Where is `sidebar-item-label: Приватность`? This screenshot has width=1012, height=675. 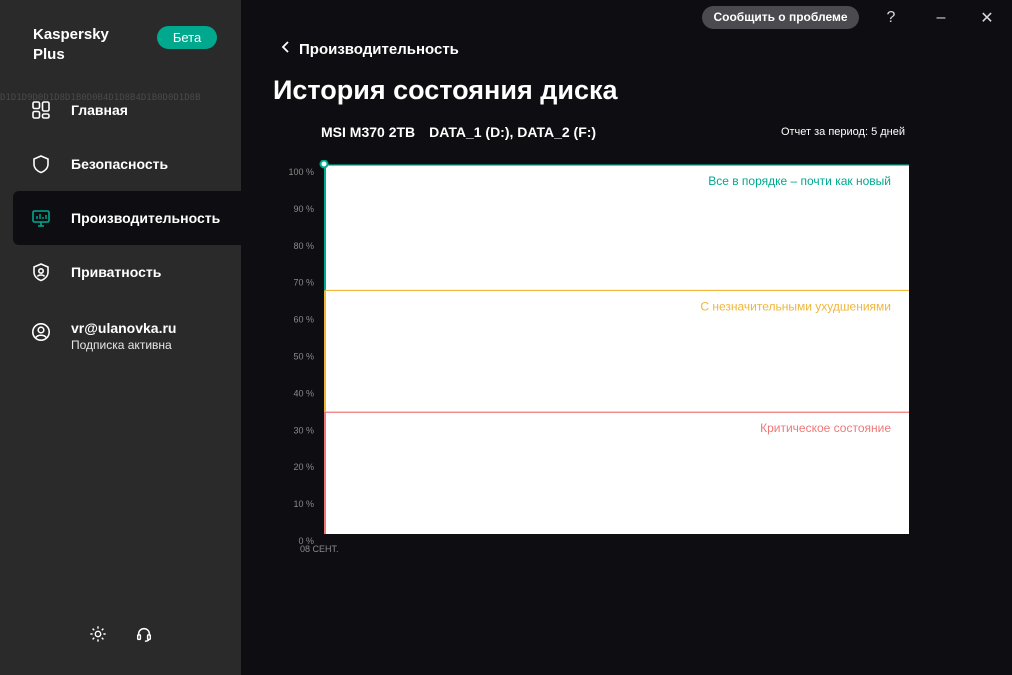 sidebar-item-label: Приватность is located at coordinates (116, 272).